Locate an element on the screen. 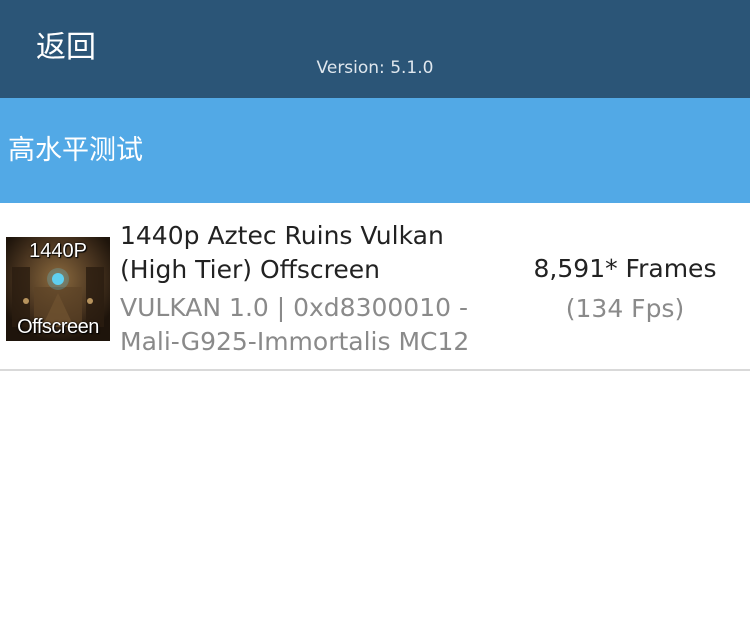  thumbnail-mode-label: Offscreen is located at coordinates (58, 327).